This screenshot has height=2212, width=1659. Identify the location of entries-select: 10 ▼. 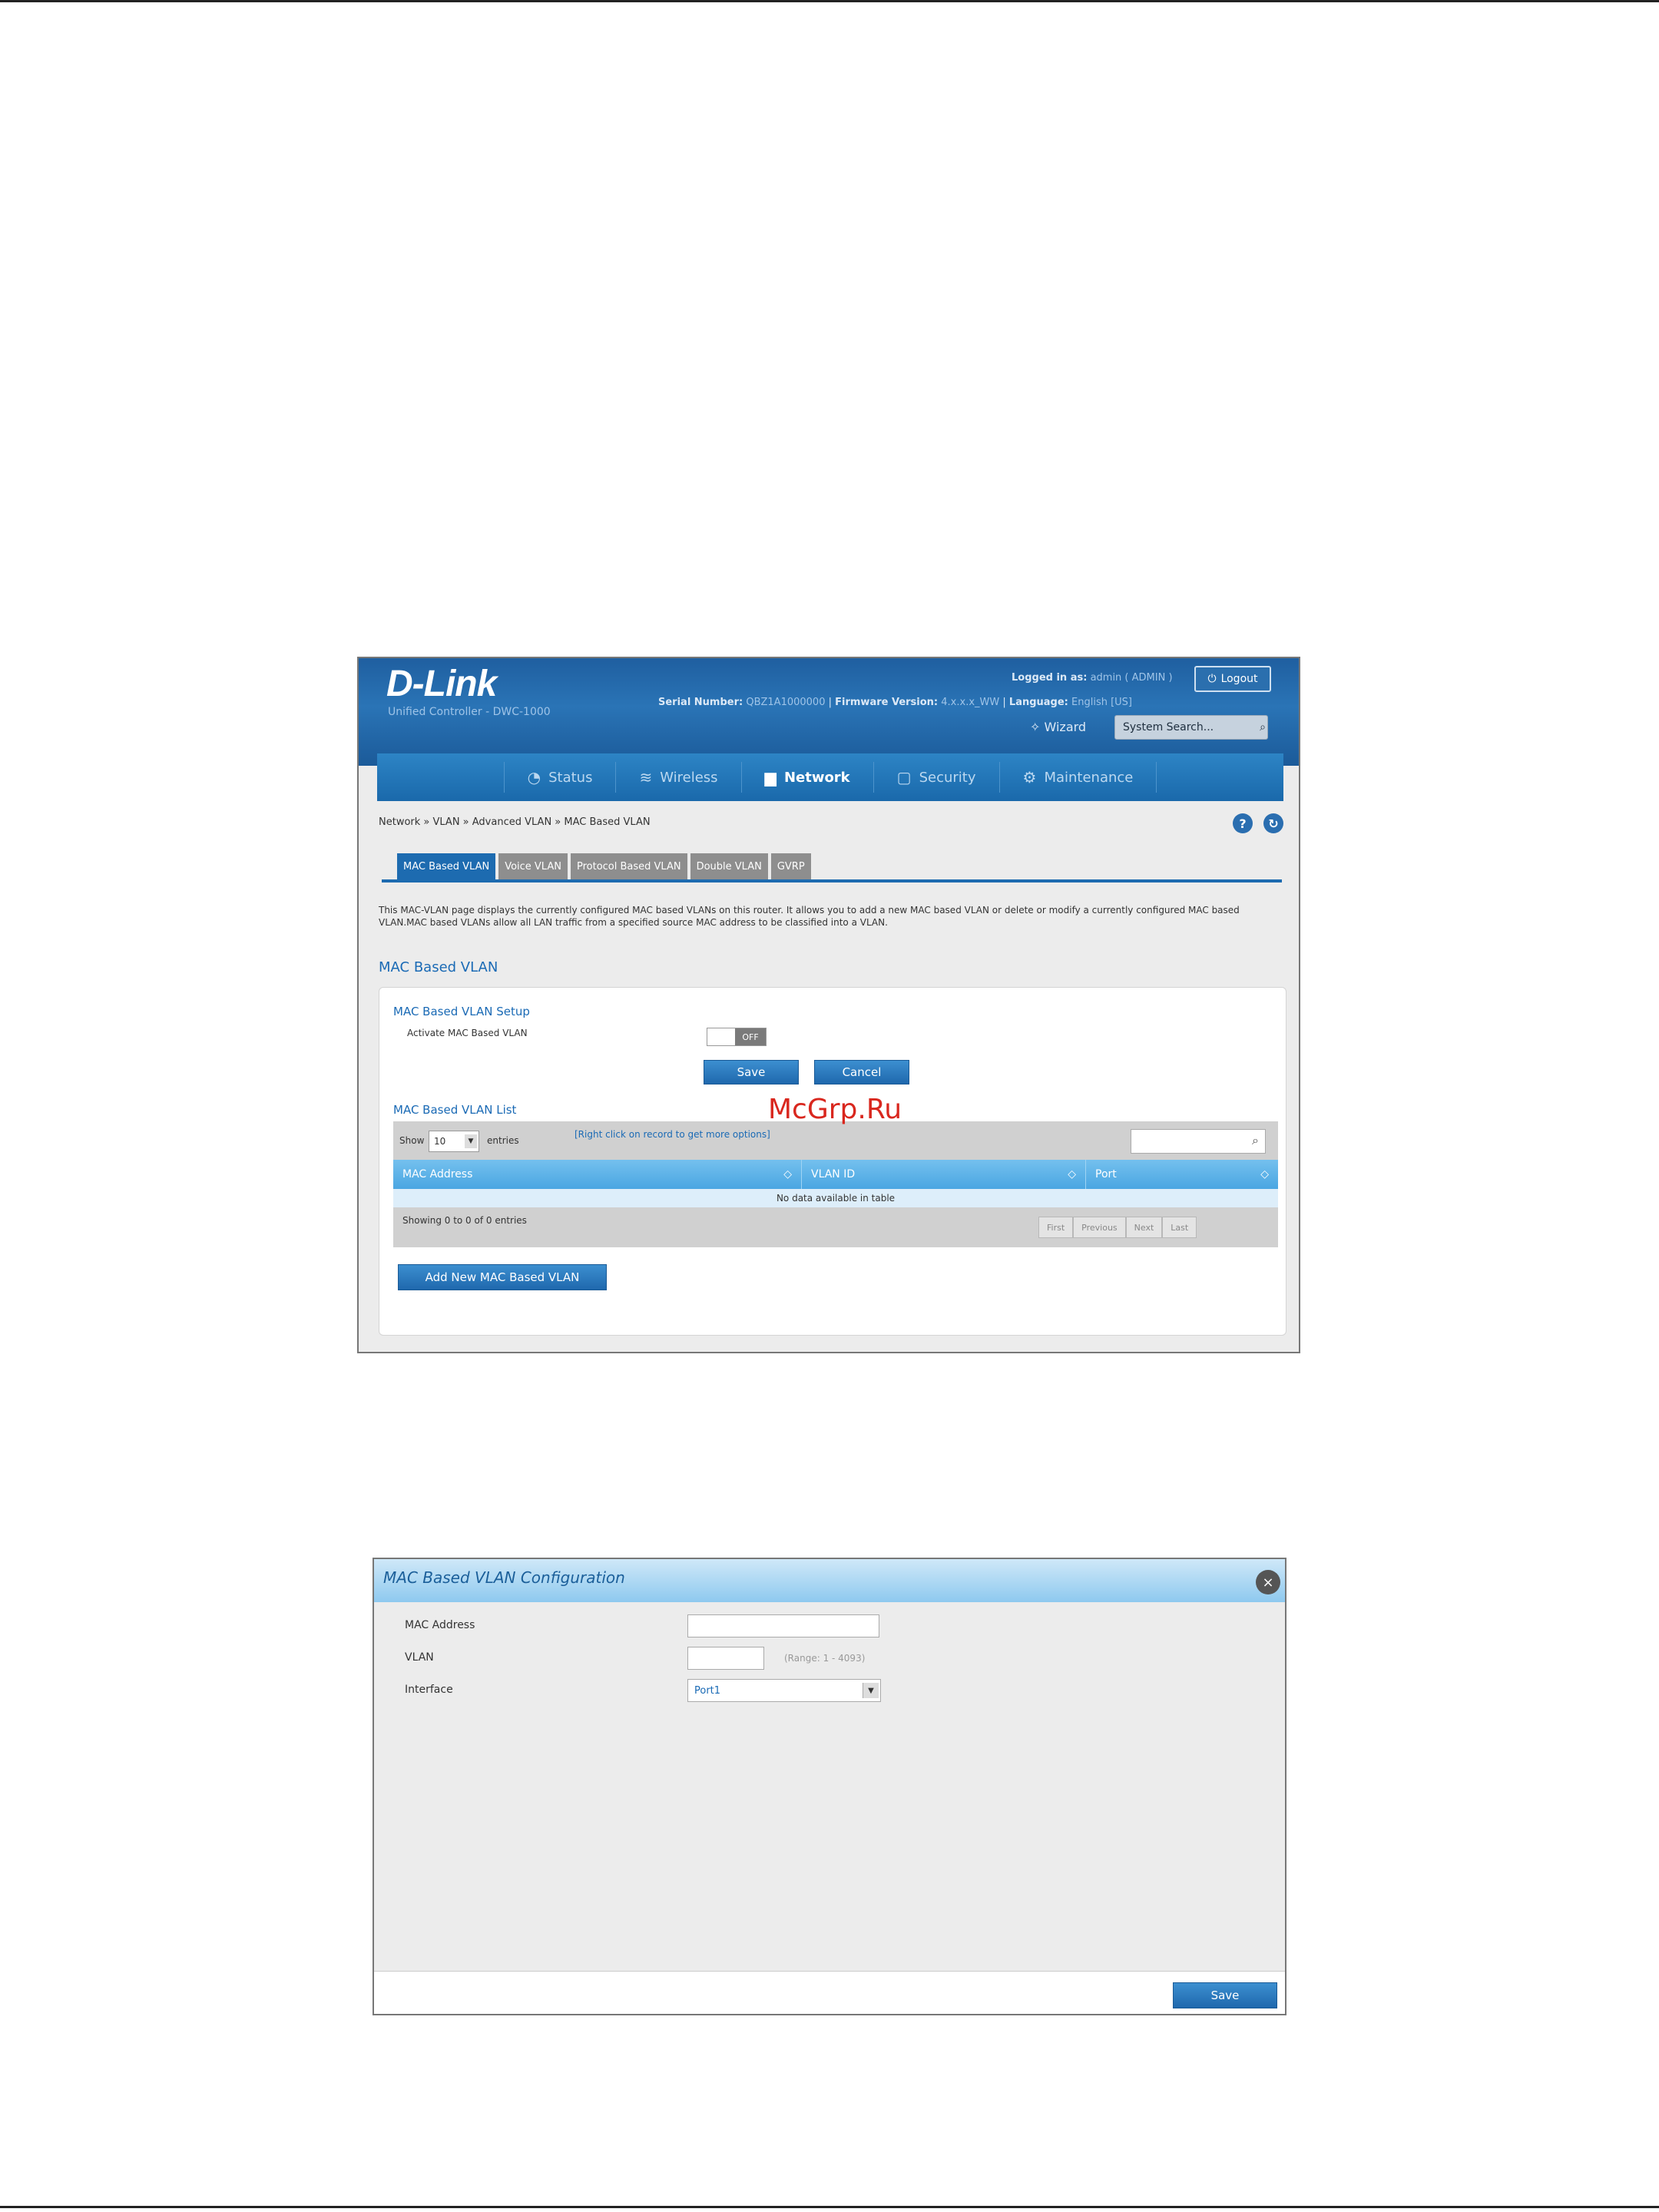
(454, 1141).